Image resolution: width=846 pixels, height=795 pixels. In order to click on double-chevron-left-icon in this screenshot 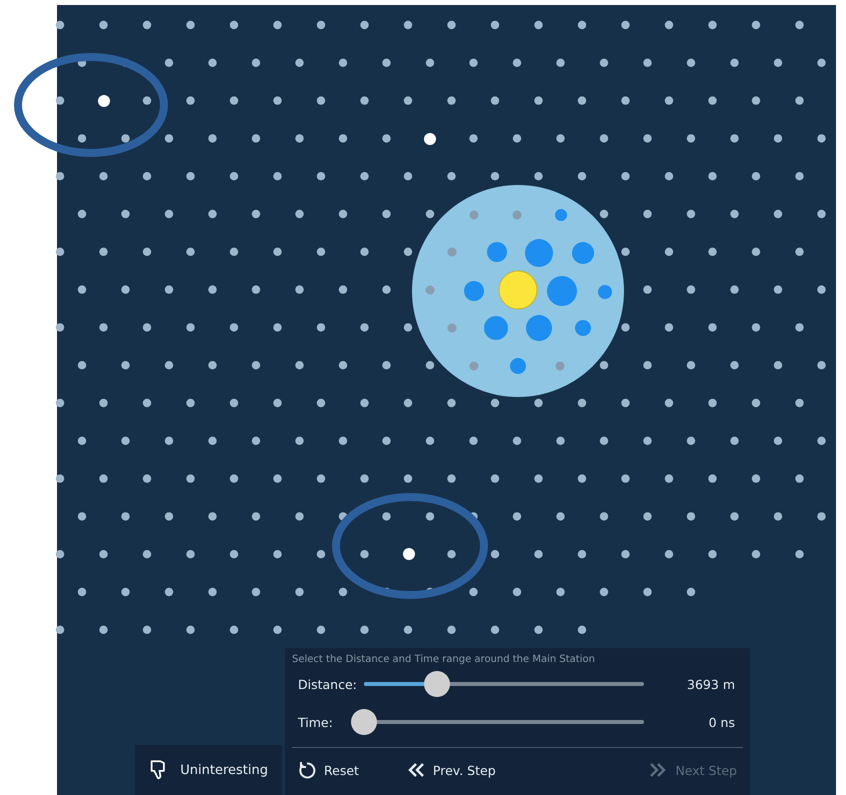, I will do `click(415, 770)`.